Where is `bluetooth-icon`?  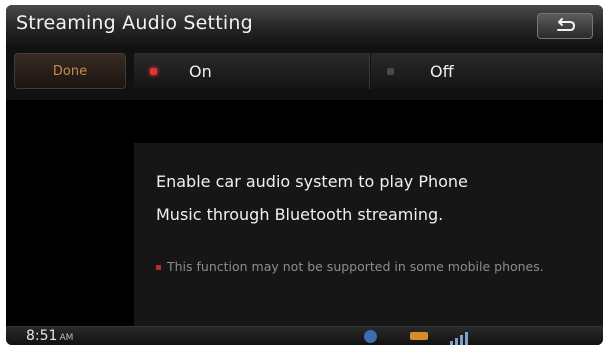
bluetooth-icon is located at coordinates (370, 336).